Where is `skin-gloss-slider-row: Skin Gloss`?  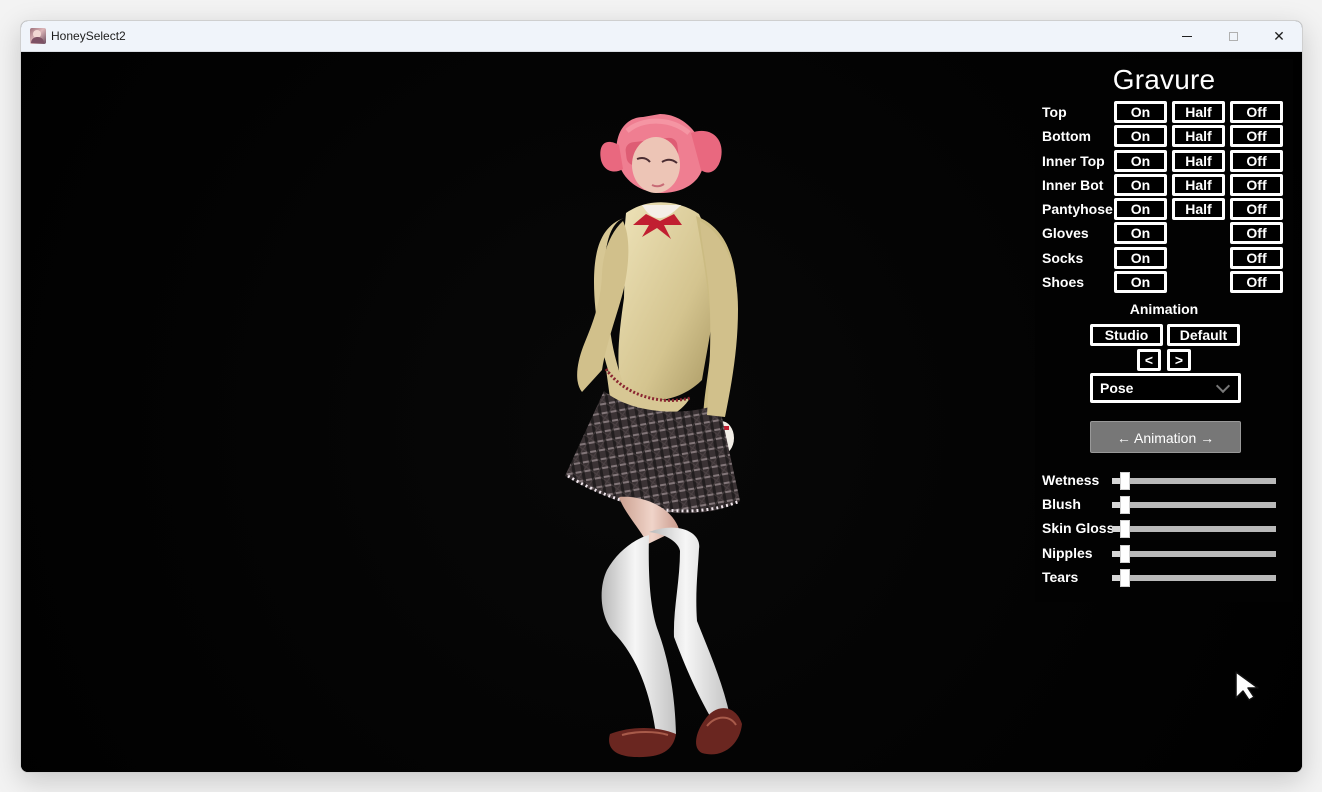
skin-gloss-slider-row: Skin Gloss is located at coordinates (1164, 528).